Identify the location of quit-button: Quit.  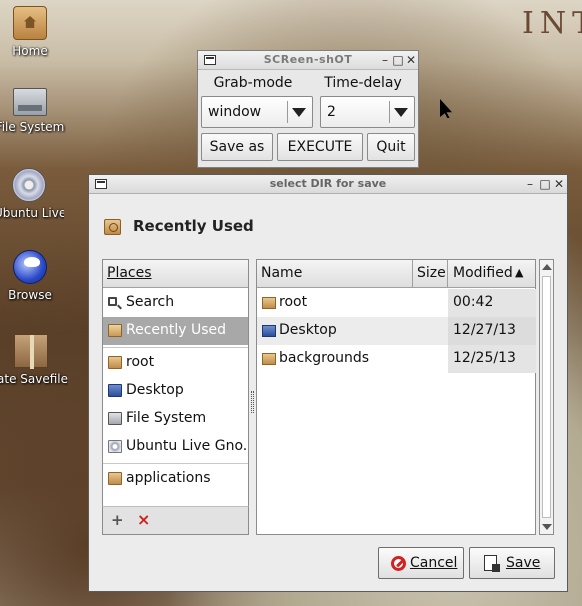
(391, 147).